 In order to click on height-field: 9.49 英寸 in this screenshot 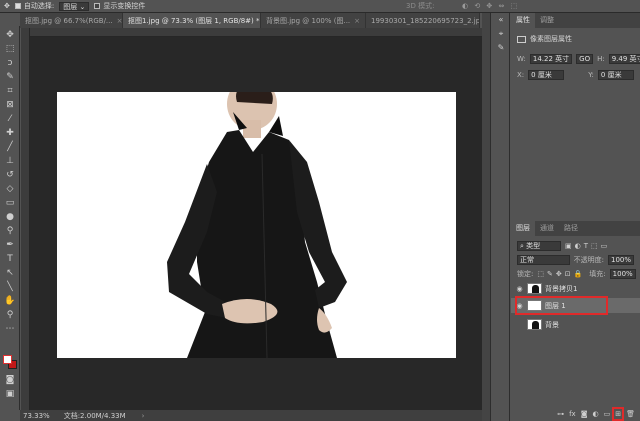, I will do `click(624, 59)`.